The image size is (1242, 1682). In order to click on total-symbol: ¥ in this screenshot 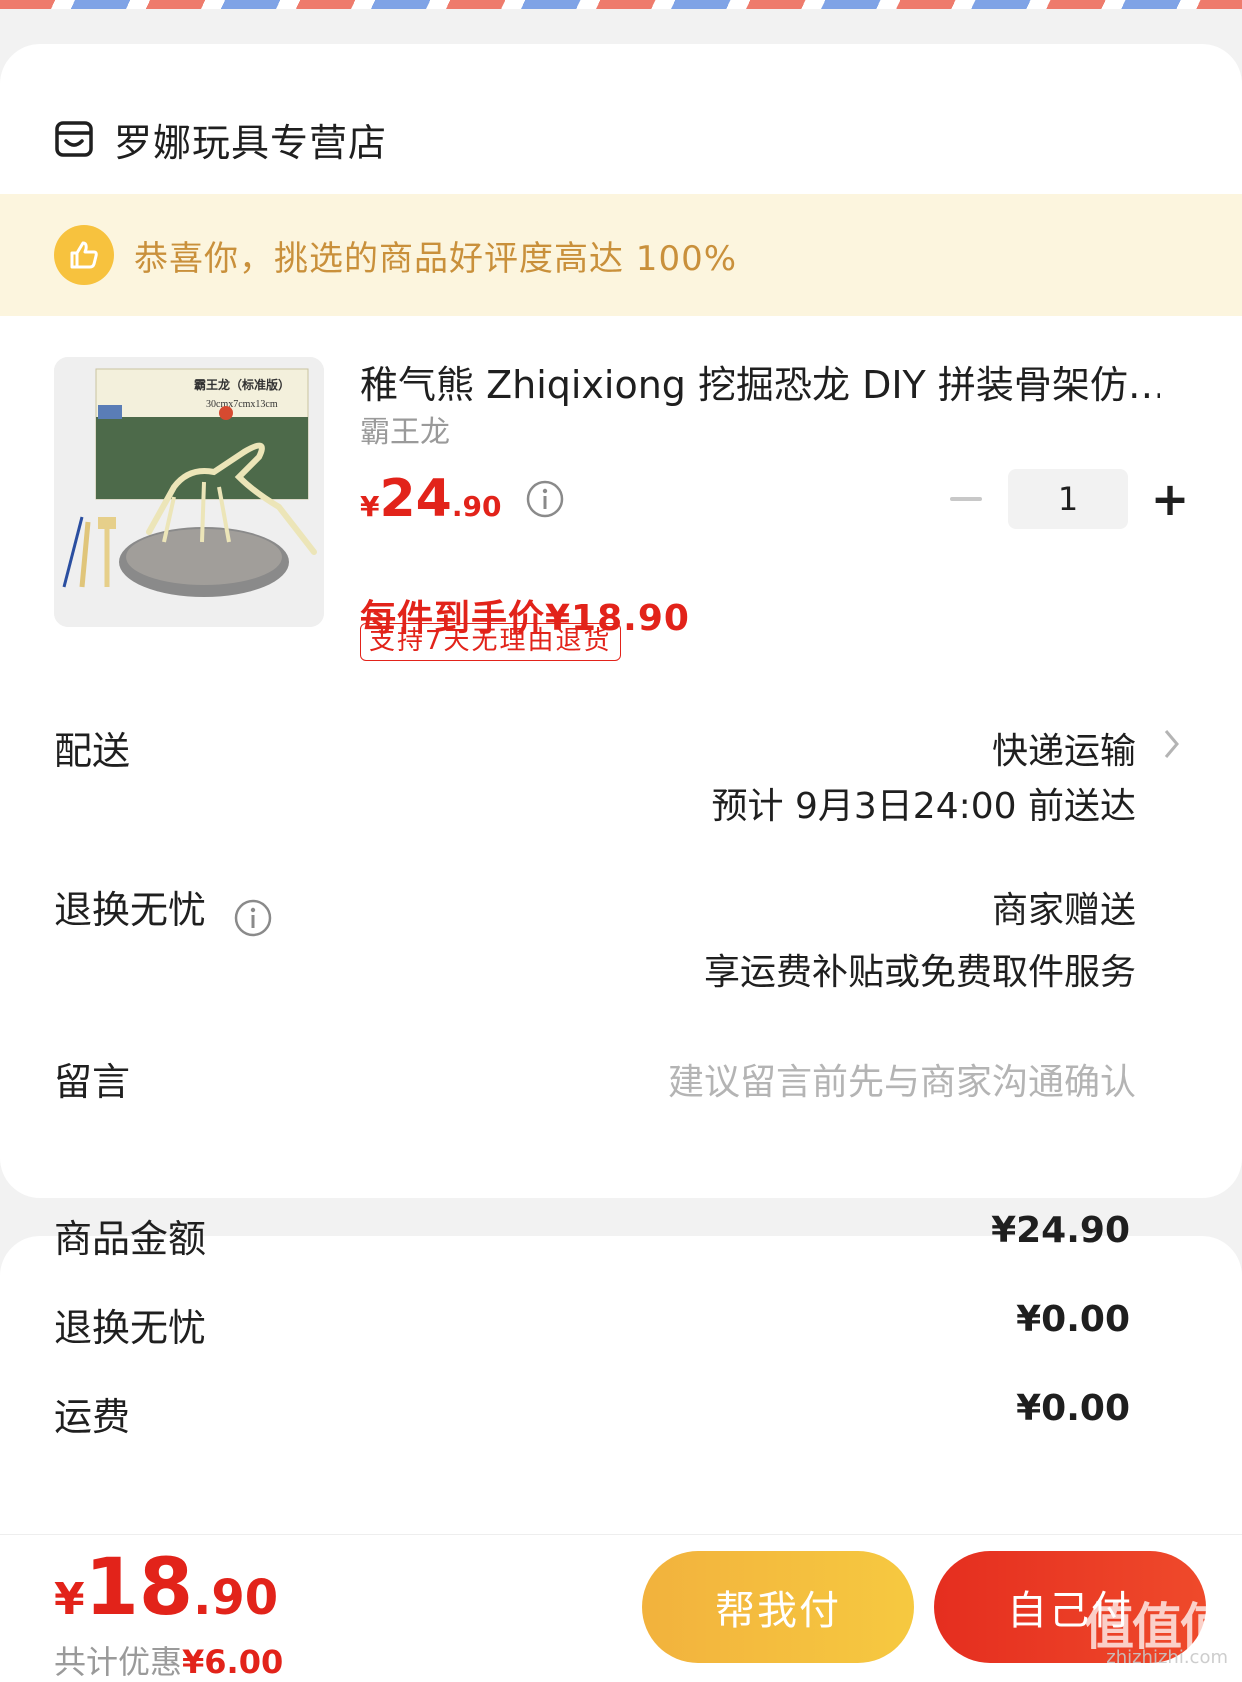, I will do `click(69, 1599)`.